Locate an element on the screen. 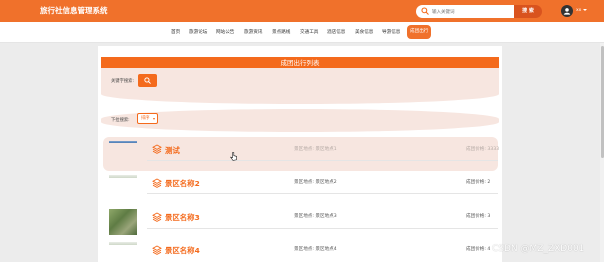  item-title: 景区名称2 is located at coordinates (182, 183).